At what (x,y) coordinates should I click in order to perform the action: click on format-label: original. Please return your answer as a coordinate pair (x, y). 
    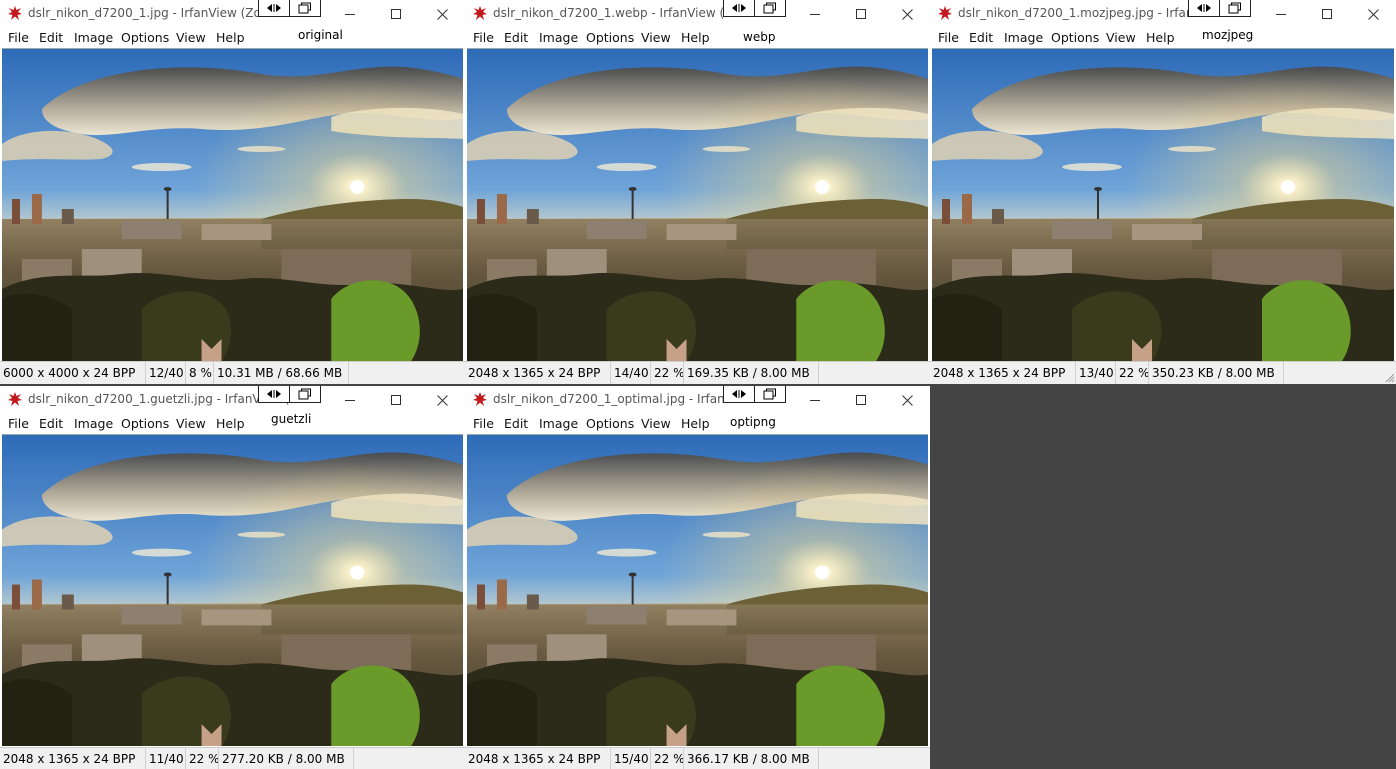
    Looking at the image, I should click on (320, 35).